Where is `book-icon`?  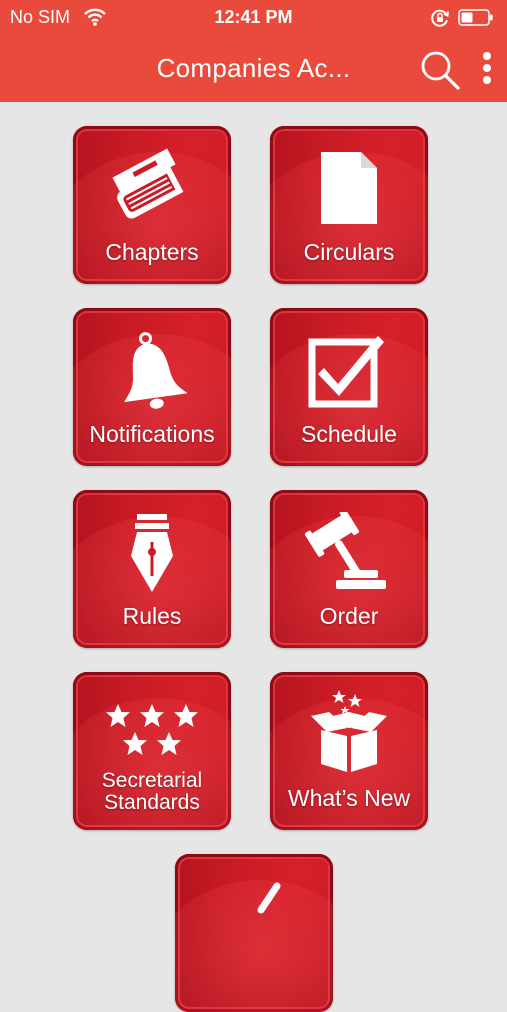 book-icon is located at coordinates (152, 186).